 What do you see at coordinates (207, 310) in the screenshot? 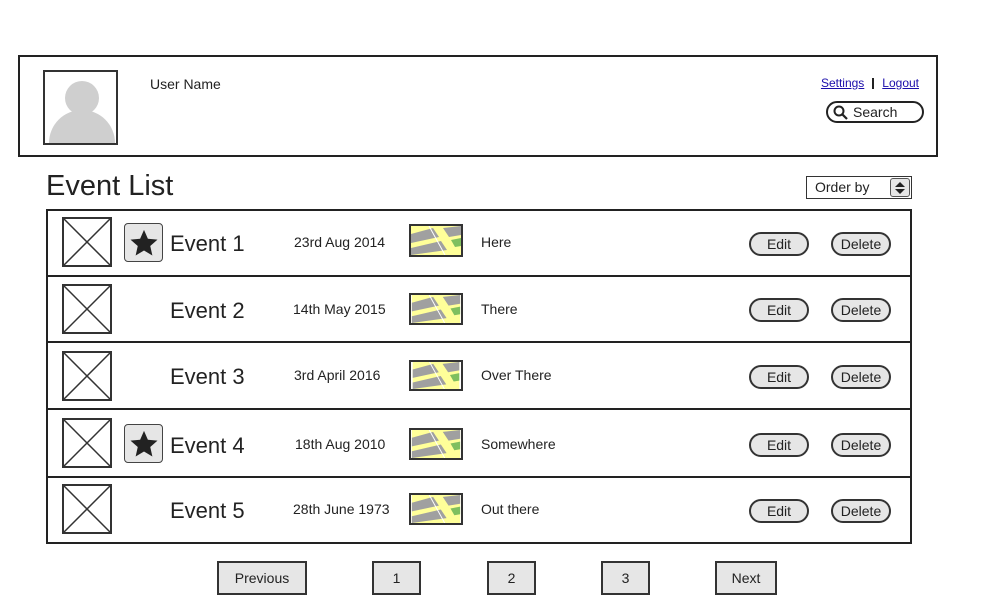
I see `event-name: Event 2` at bounding box center [207, 310].